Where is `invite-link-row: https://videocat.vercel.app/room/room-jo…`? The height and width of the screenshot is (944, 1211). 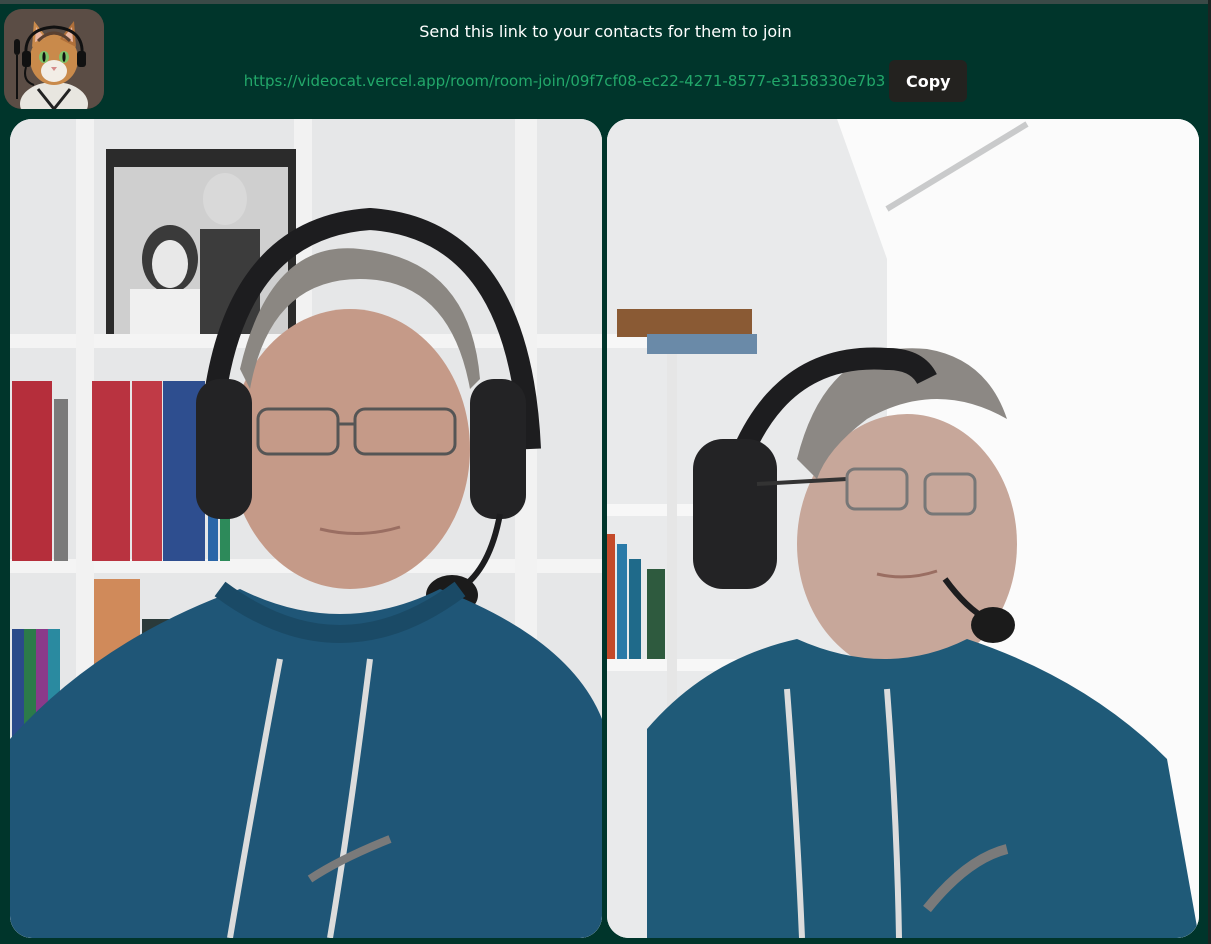
invite-link-row: https://videocat.vercel.app/room/room-jo… is located at coordinates (605, 81).